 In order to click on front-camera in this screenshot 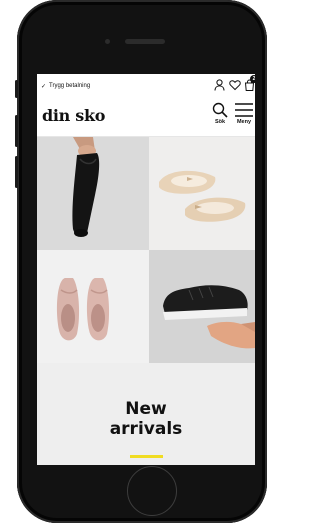, I will do `click(107, 41)`.